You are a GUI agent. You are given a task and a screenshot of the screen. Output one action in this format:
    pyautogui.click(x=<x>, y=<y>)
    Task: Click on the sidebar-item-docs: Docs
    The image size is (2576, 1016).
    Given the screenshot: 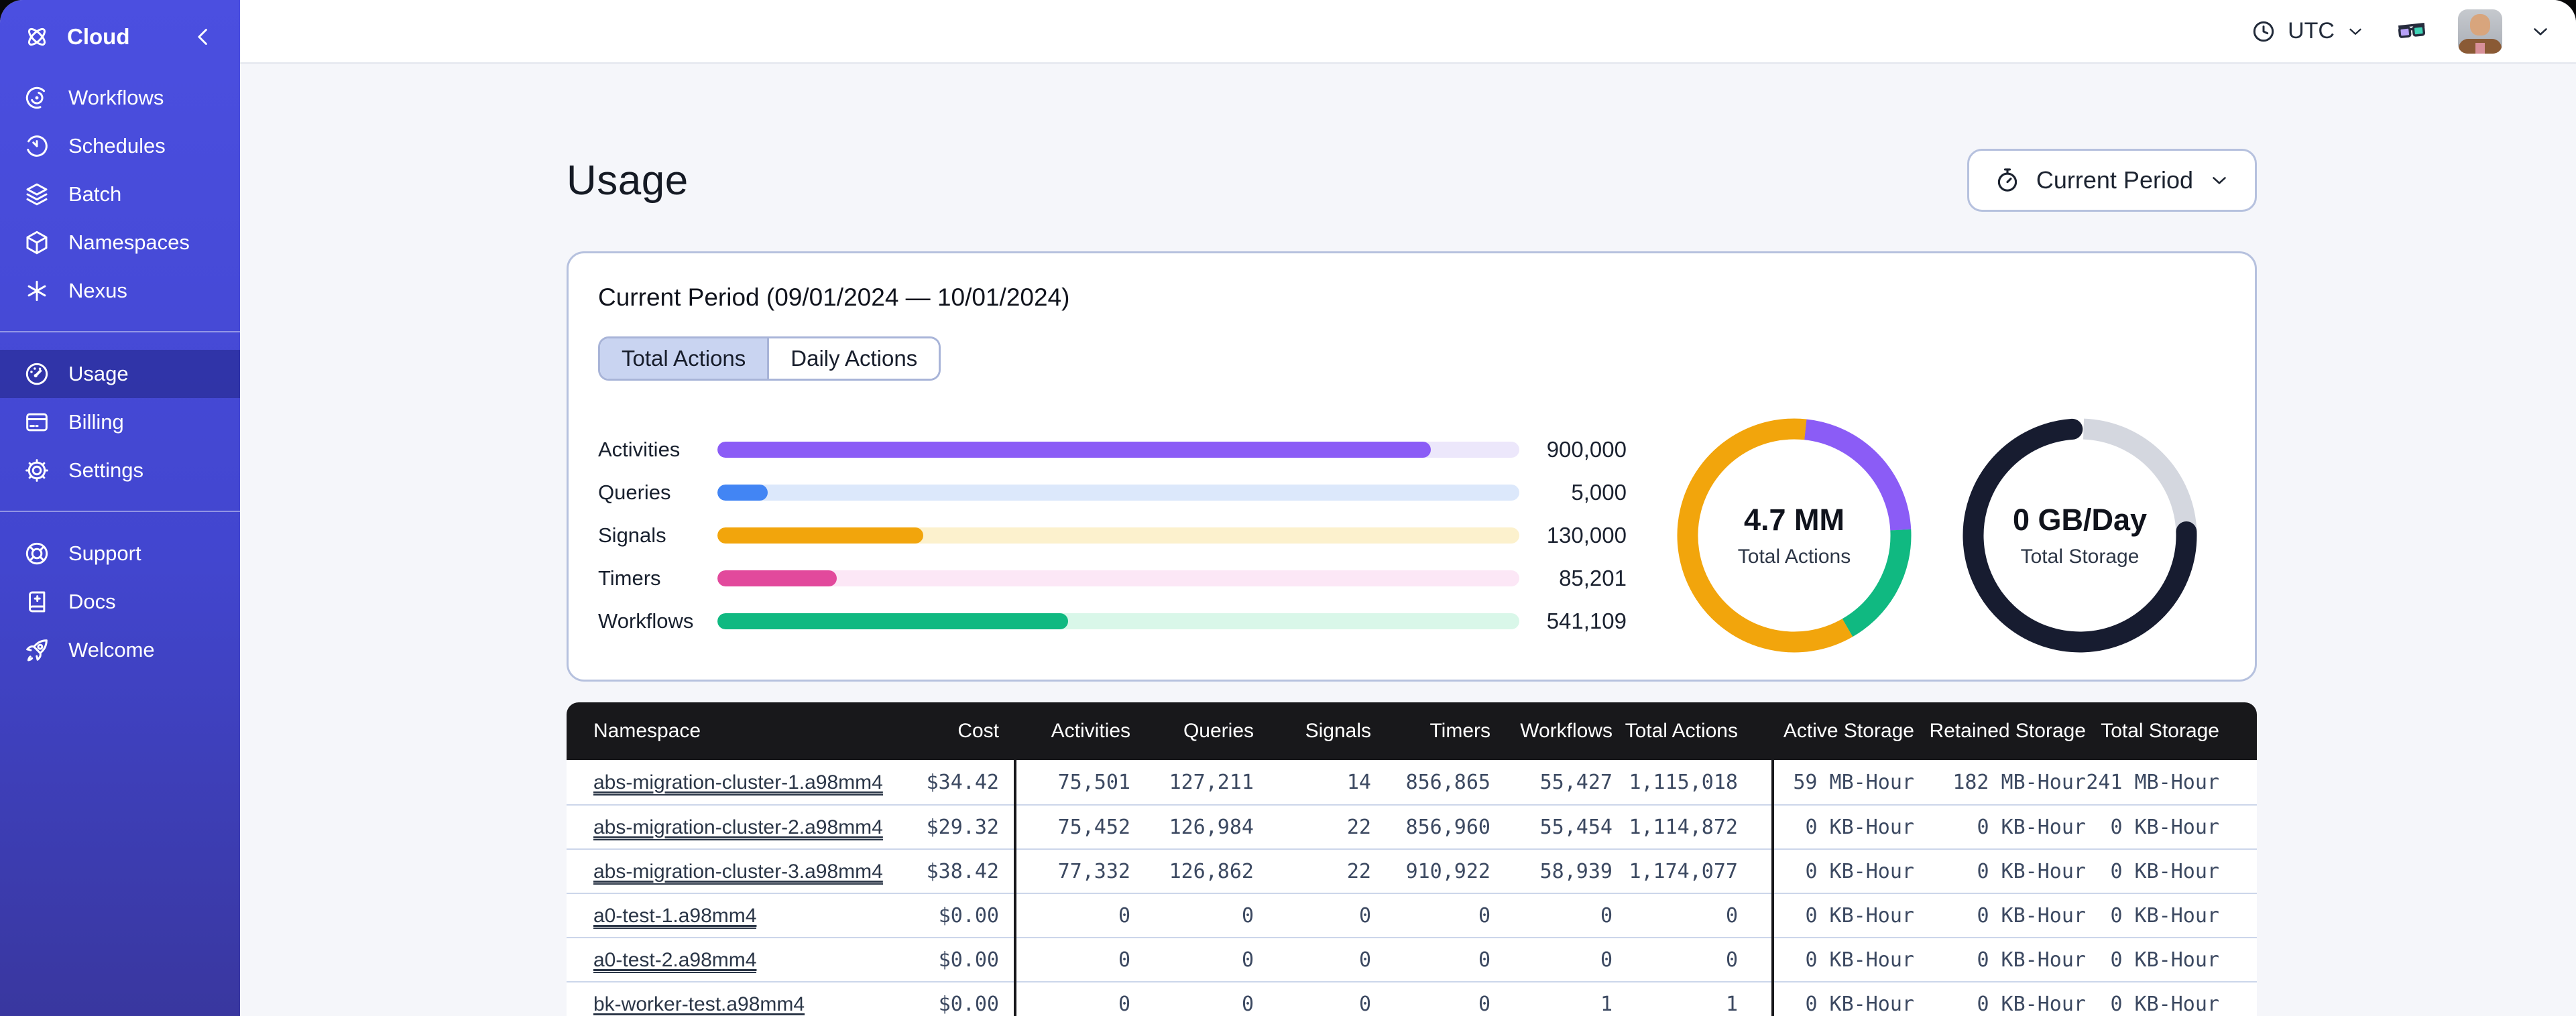 What is the action you would take?
    pyautogui.click(x=120, y=602)
    